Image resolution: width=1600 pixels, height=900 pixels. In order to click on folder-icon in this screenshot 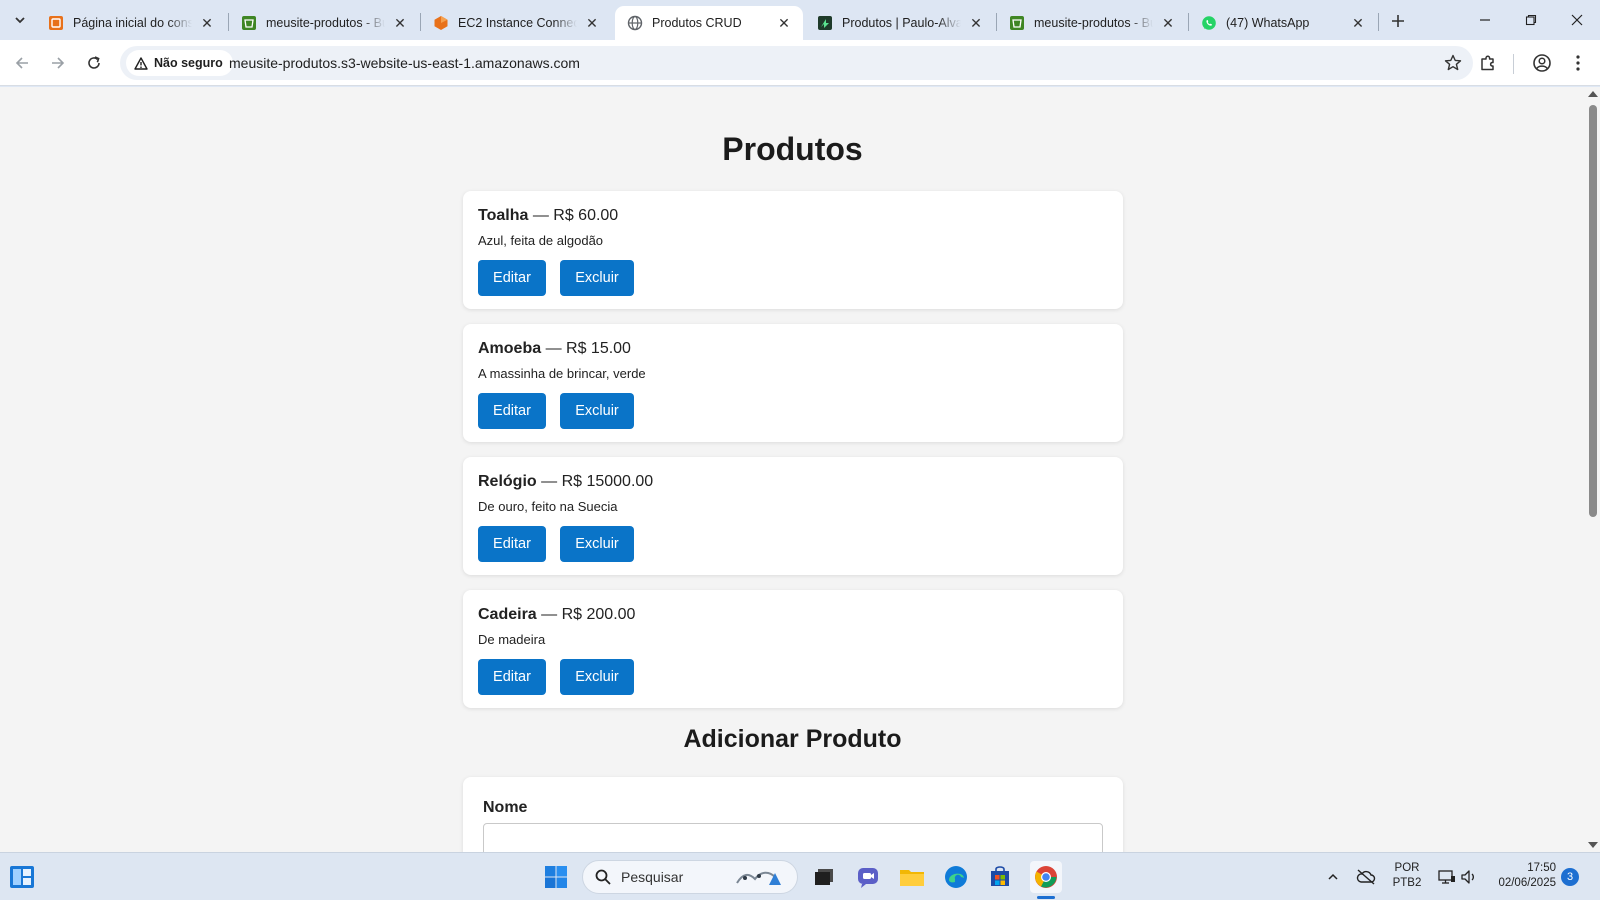, I will do `click(912, 878)`.